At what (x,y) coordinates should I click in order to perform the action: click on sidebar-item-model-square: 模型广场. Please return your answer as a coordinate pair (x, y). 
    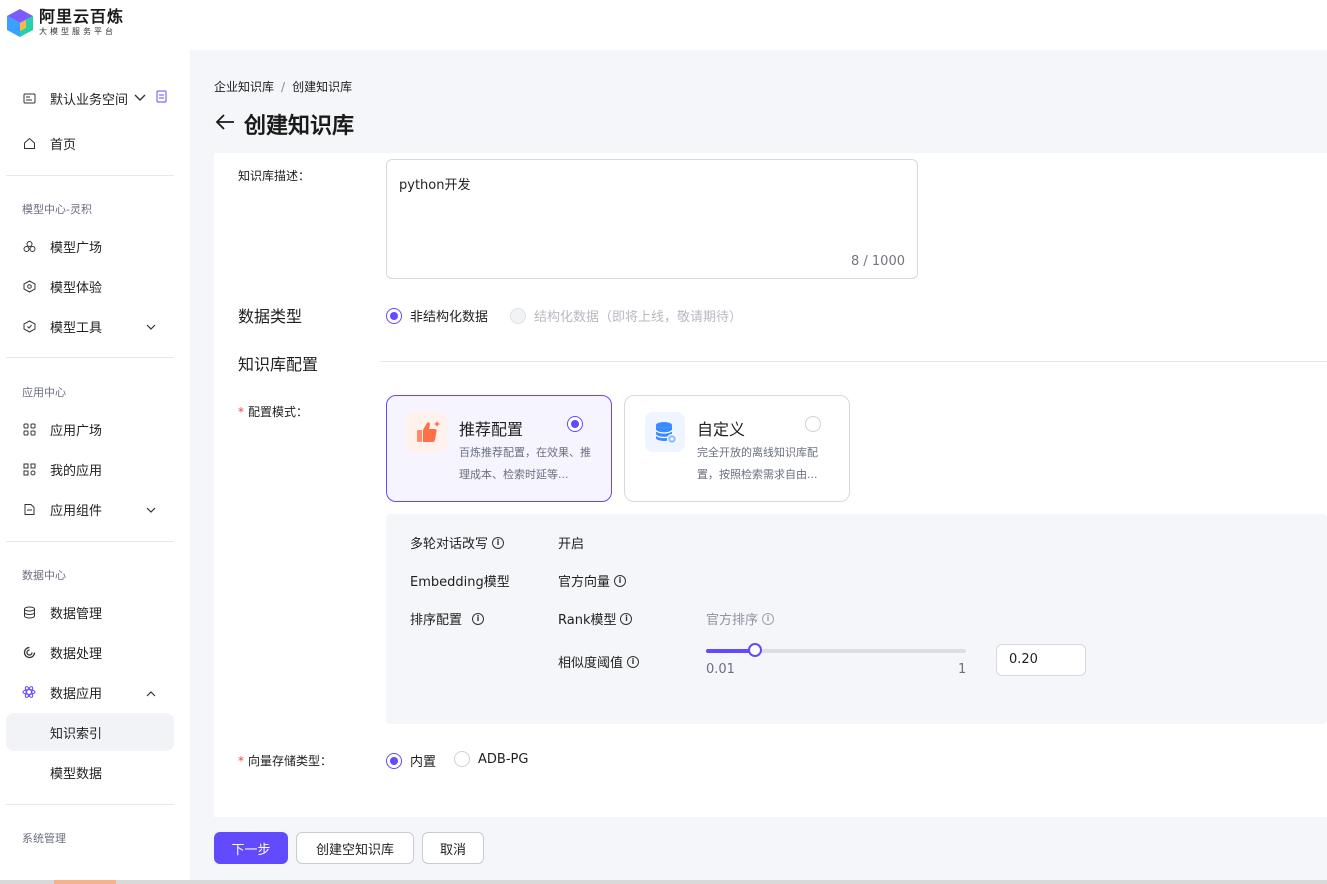
    Looking at the image, I should click on (90, 246).